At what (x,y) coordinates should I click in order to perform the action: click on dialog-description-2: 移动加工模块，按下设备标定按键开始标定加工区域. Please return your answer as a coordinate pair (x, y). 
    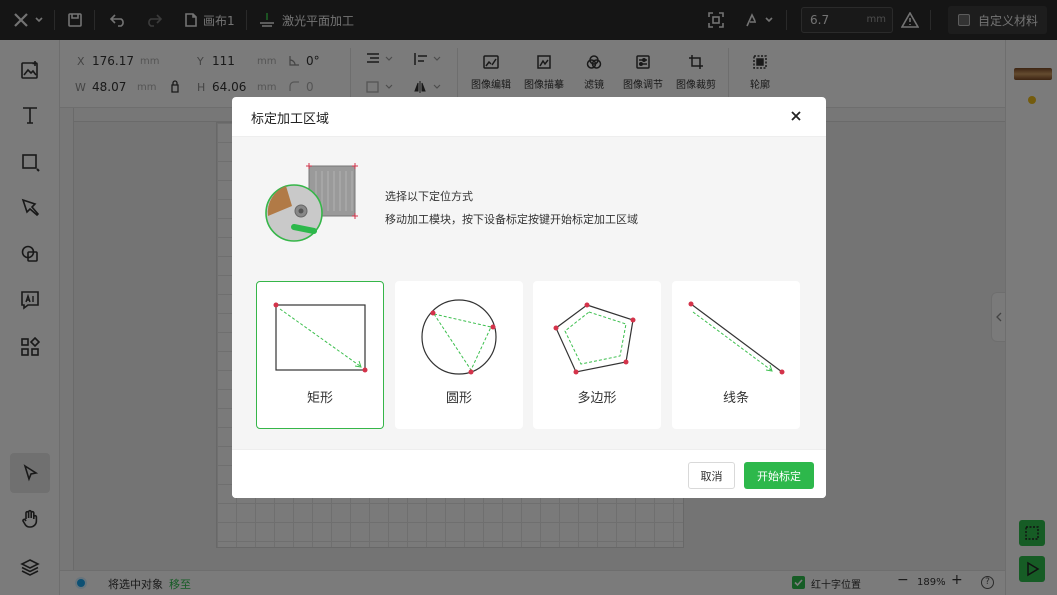
    Looking at the image, I should click on (511, 219).